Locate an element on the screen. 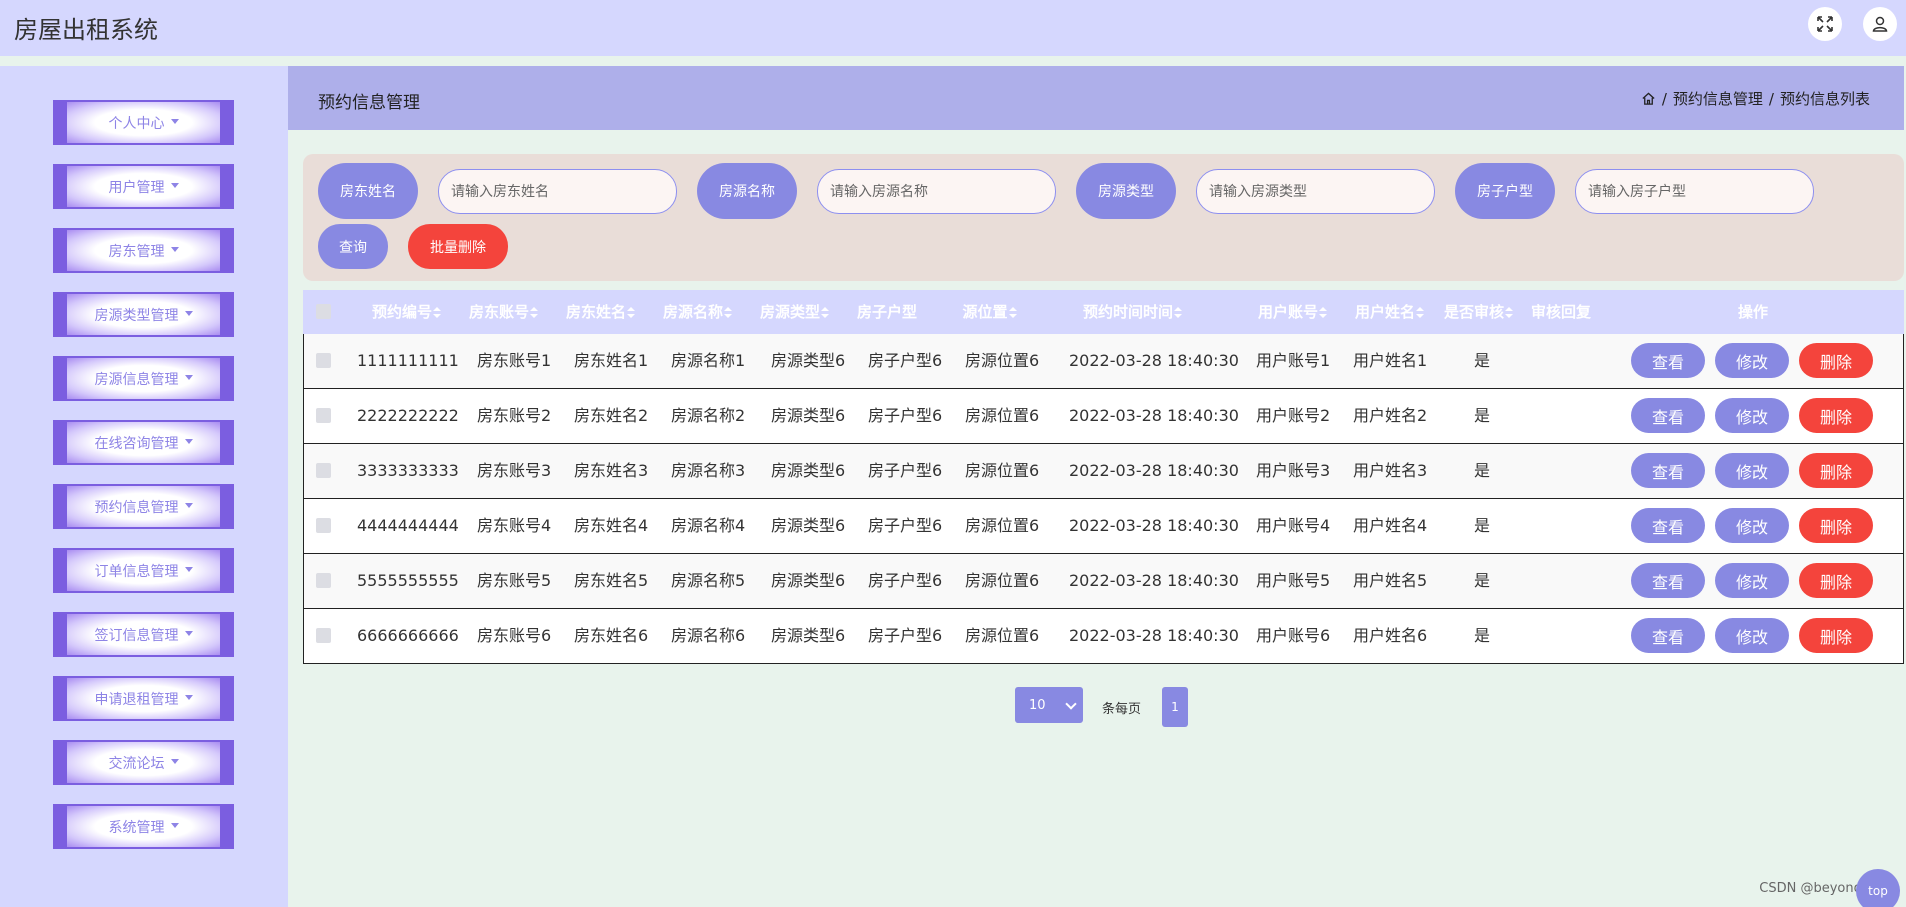 This screenshot has width=1906, height=907. landlord-name-input is located at coordinates (557, 191).